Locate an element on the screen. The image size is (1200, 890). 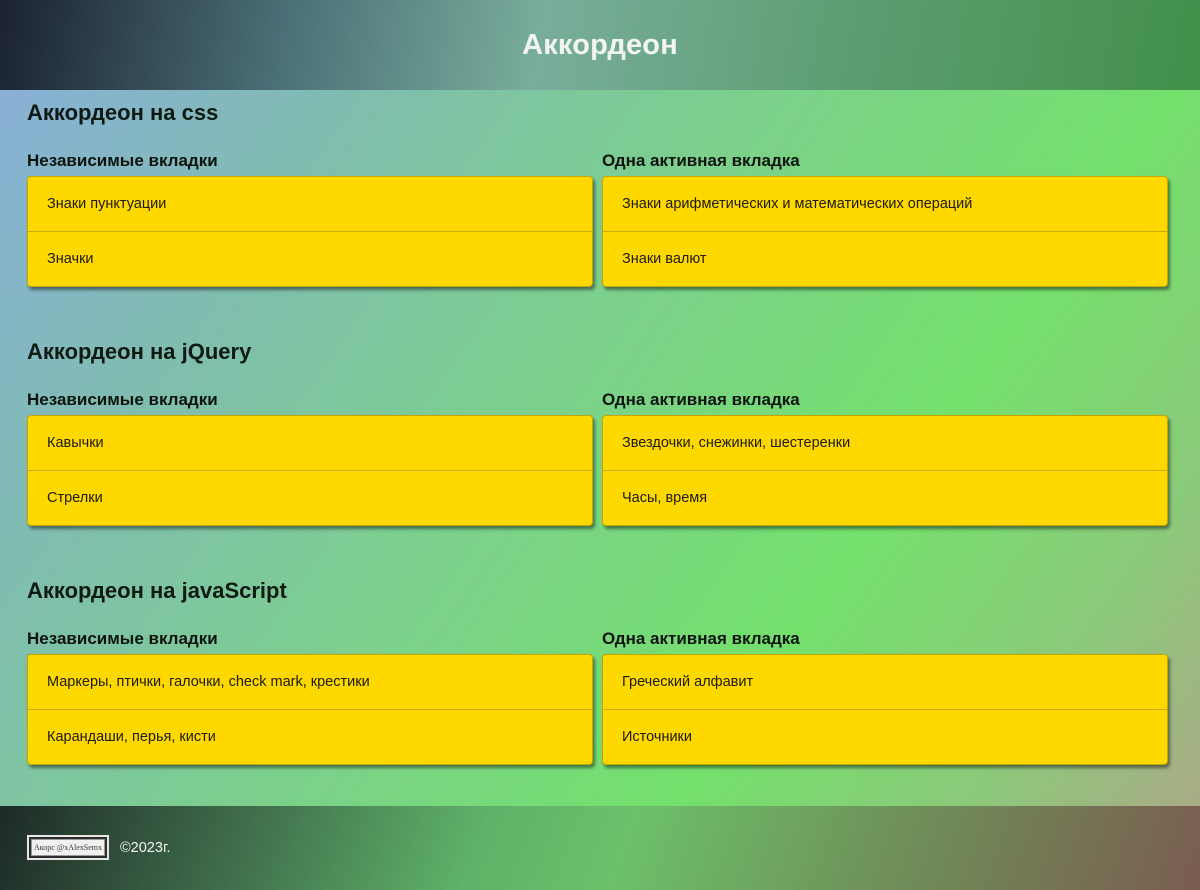
page-footer: Акорс @xAlexSemx ©2023г. is located at coordinates (600, 848).